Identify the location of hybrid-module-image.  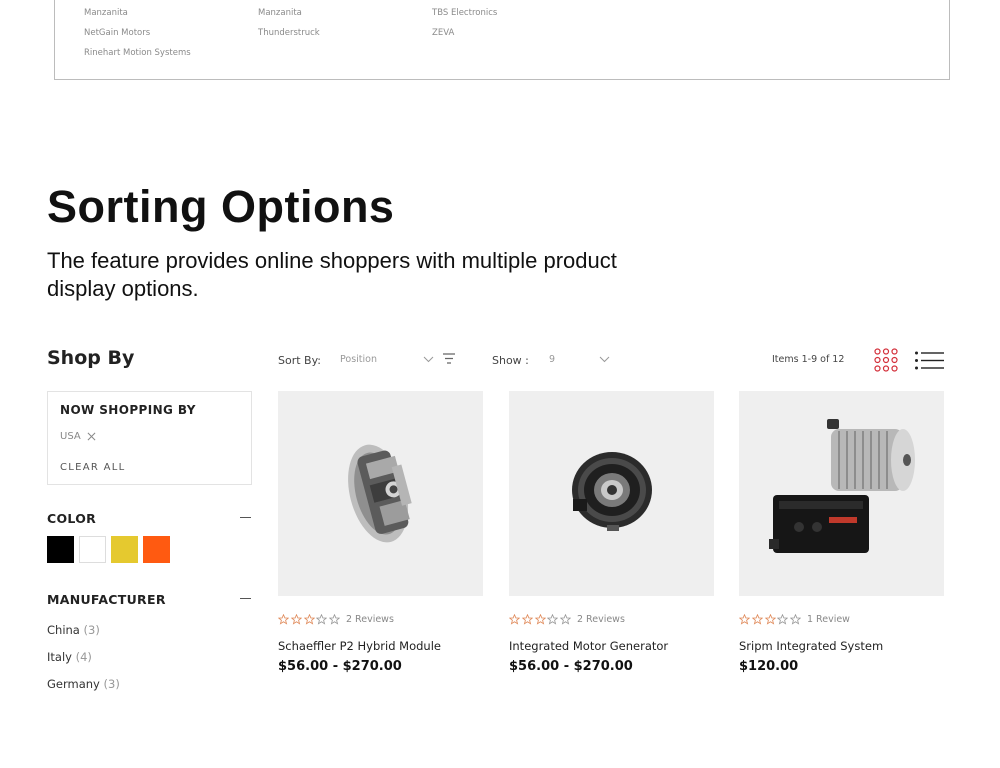
(380, 493).